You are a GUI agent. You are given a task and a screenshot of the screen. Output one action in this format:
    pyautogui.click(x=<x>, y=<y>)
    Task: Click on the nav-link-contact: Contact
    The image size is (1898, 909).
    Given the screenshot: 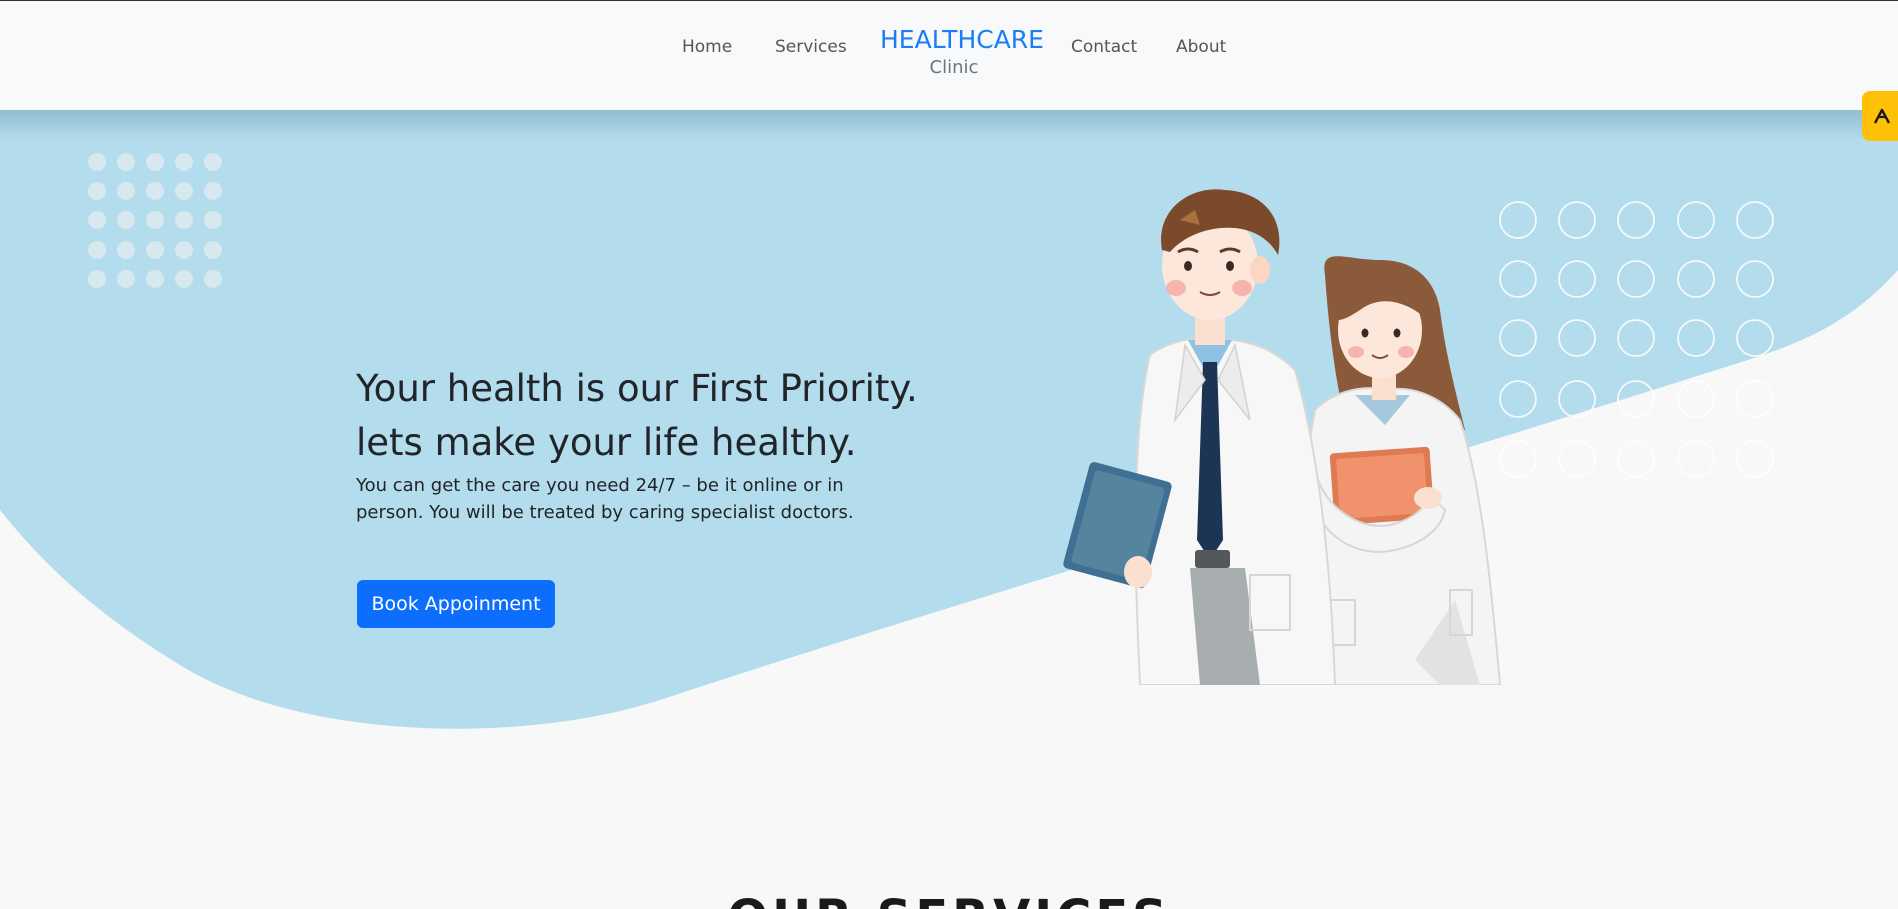 What is the action you would take?
    pyautogui.click(x=1104, y=47)
    